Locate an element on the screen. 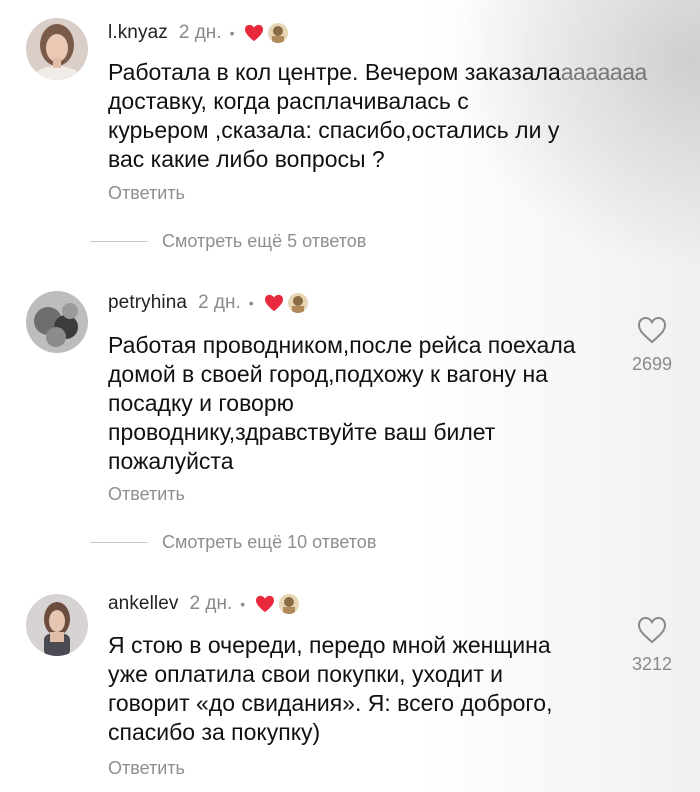 The image size is (700, 792). like-count: 3212 is located at coordinates (652, 664).